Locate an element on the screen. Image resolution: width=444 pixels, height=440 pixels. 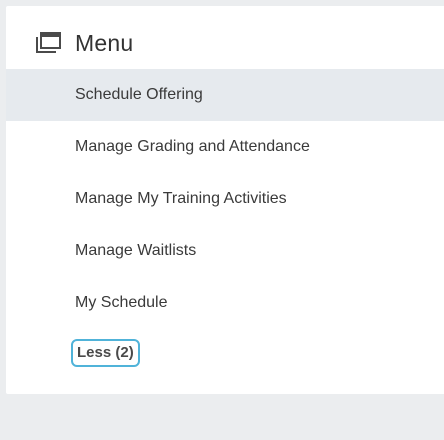
menu-item-schedule-offering: Schedule Offering is located at coordinates (225, 95).